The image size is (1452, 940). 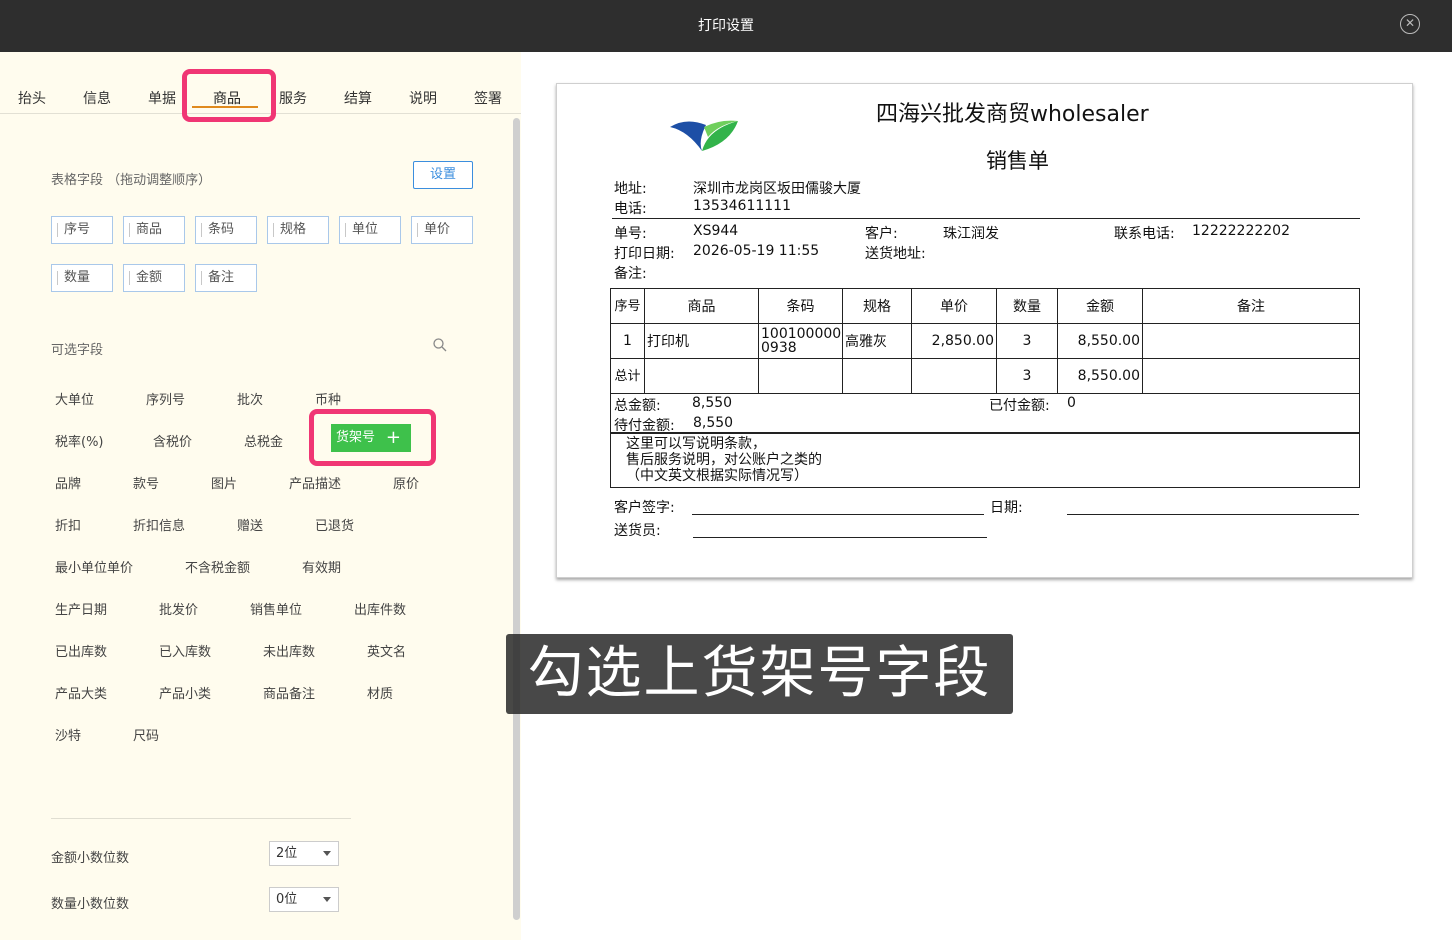 What do you see at coordinates (77, 350) in the screenshot?
I see `optional-fields-label: 可选字段` at bounding box center [77, 350].